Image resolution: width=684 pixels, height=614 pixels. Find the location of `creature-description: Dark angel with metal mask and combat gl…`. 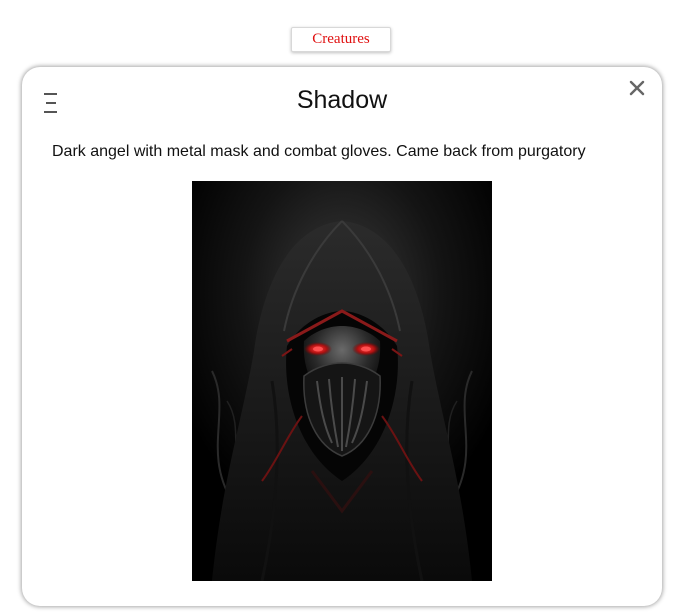

creature-description: Dark angel with metal mask and combat gl… is located at coordinates (319, 151).